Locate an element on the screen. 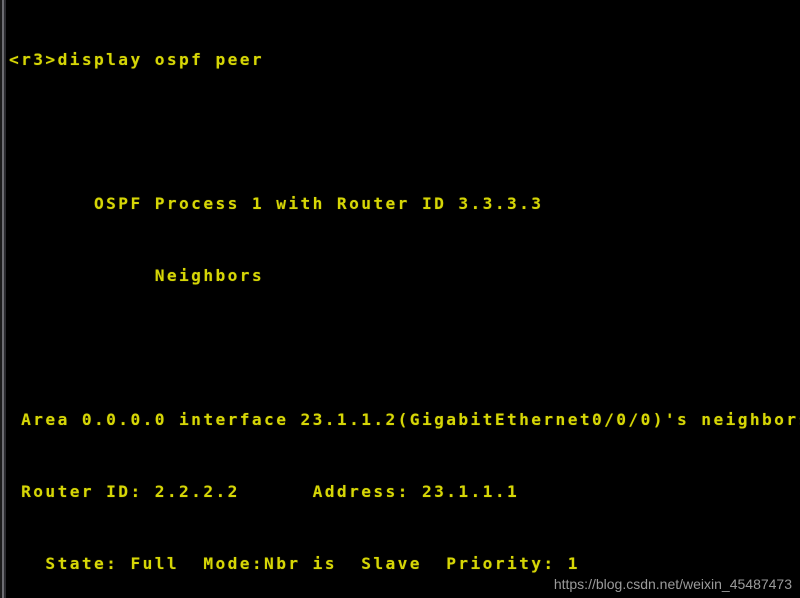 This screenshot has width=800, height=598. scrollbar-rail-shadow is located at coordinates (5, 299).